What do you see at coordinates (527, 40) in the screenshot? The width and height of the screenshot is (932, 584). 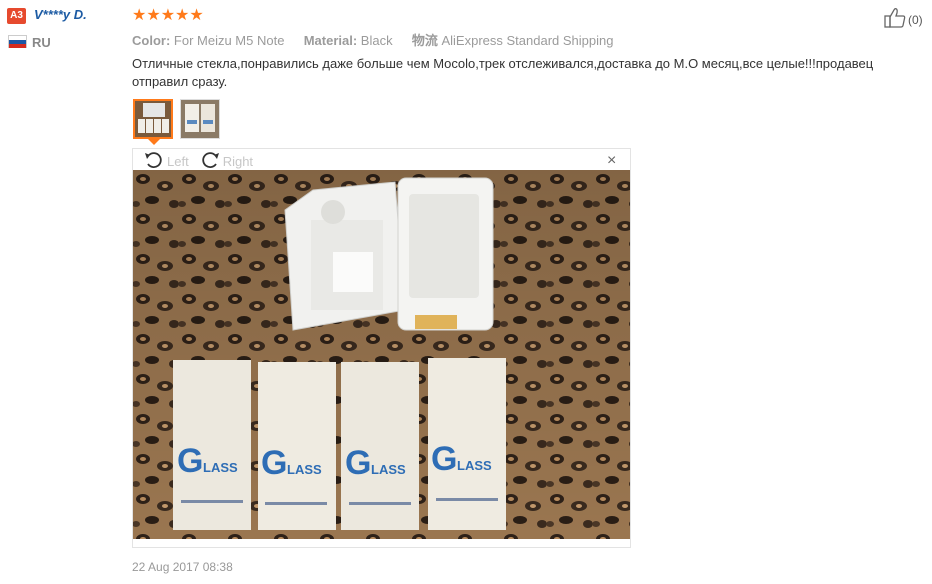 I see `shipping-value: AliExpress Standard Shipping` at bounding box center [527, 40].